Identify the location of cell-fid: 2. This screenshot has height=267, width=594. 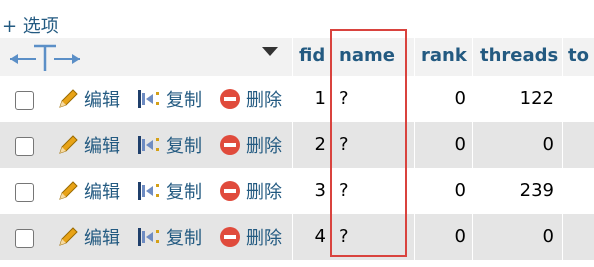
(320, 144).